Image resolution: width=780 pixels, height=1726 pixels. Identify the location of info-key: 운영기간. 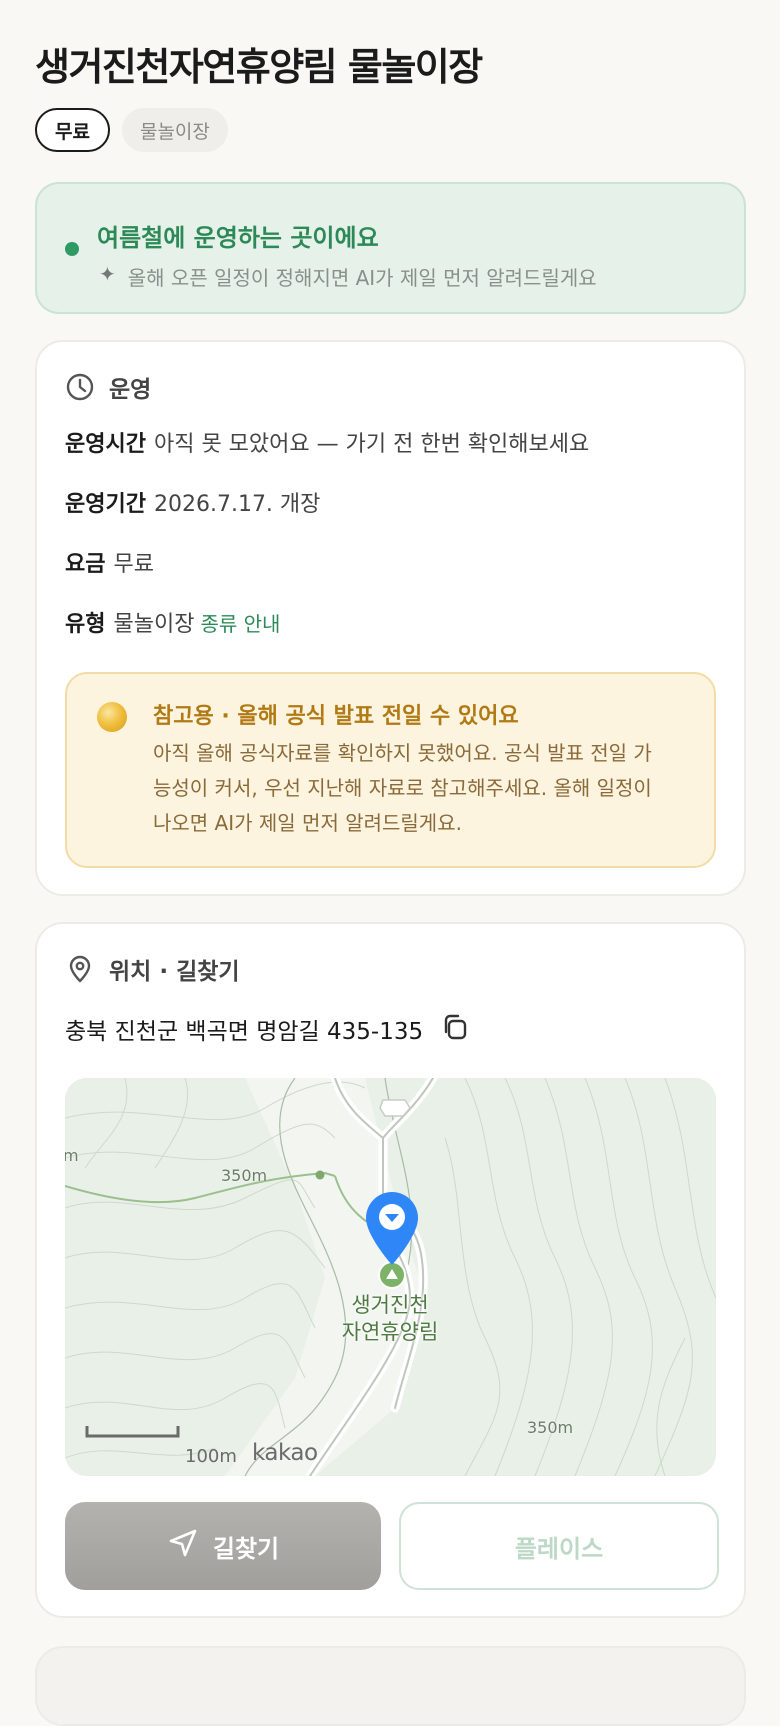
(105, 504).